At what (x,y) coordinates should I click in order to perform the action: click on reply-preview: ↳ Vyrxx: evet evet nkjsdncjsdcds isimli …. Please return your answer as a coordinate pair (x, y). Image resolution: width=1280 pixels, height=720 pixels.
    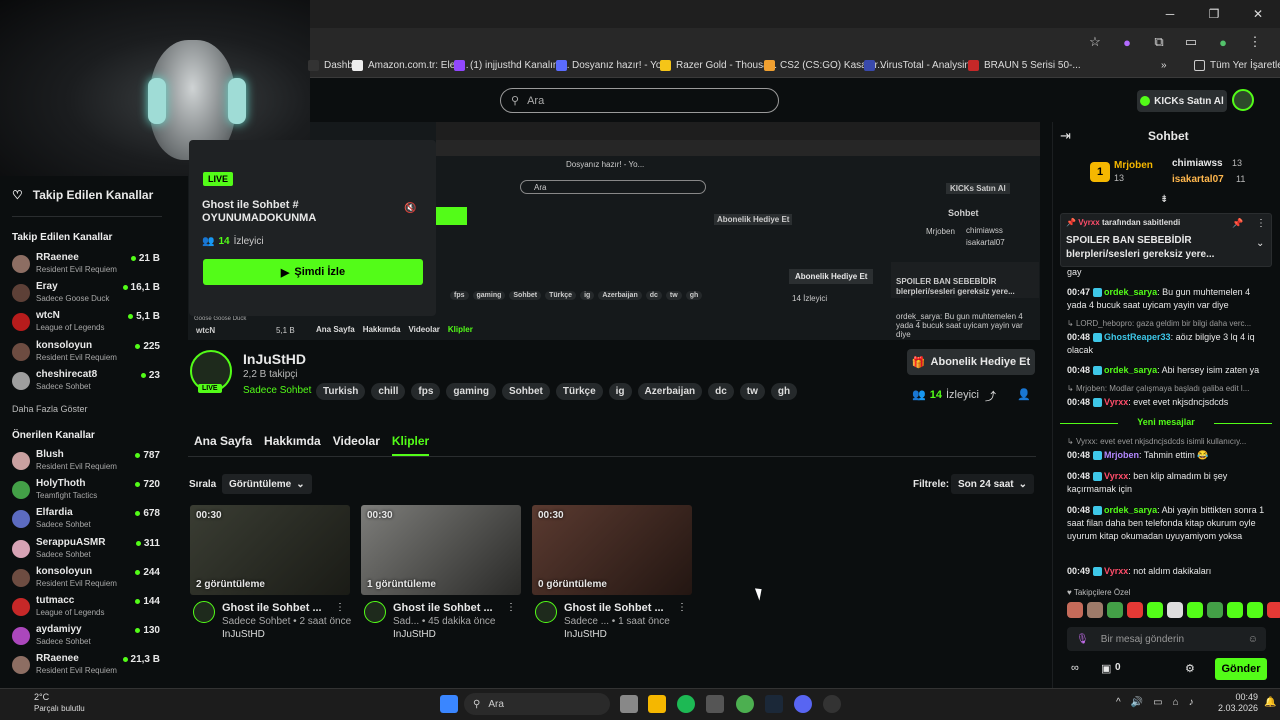
    Looking at the image, I should click on (1169, 441).